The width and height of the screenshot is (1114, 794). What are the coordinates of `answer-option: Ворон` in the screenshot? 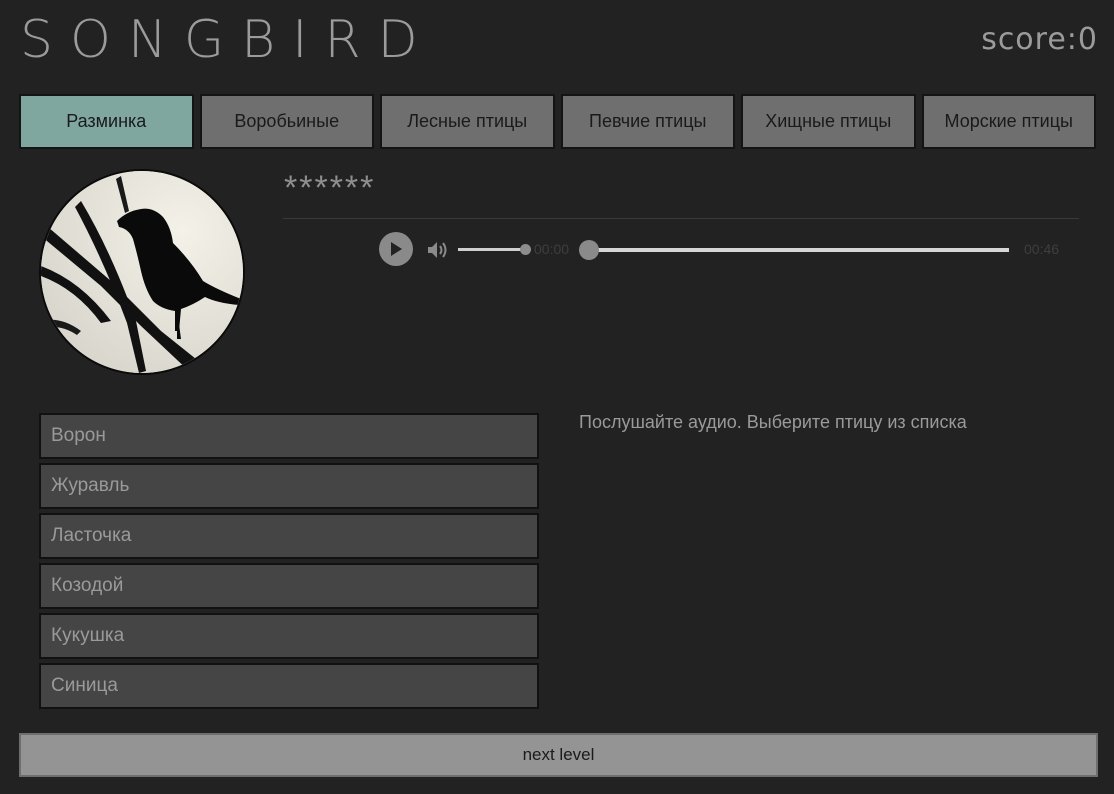 It's located at (289, 436).